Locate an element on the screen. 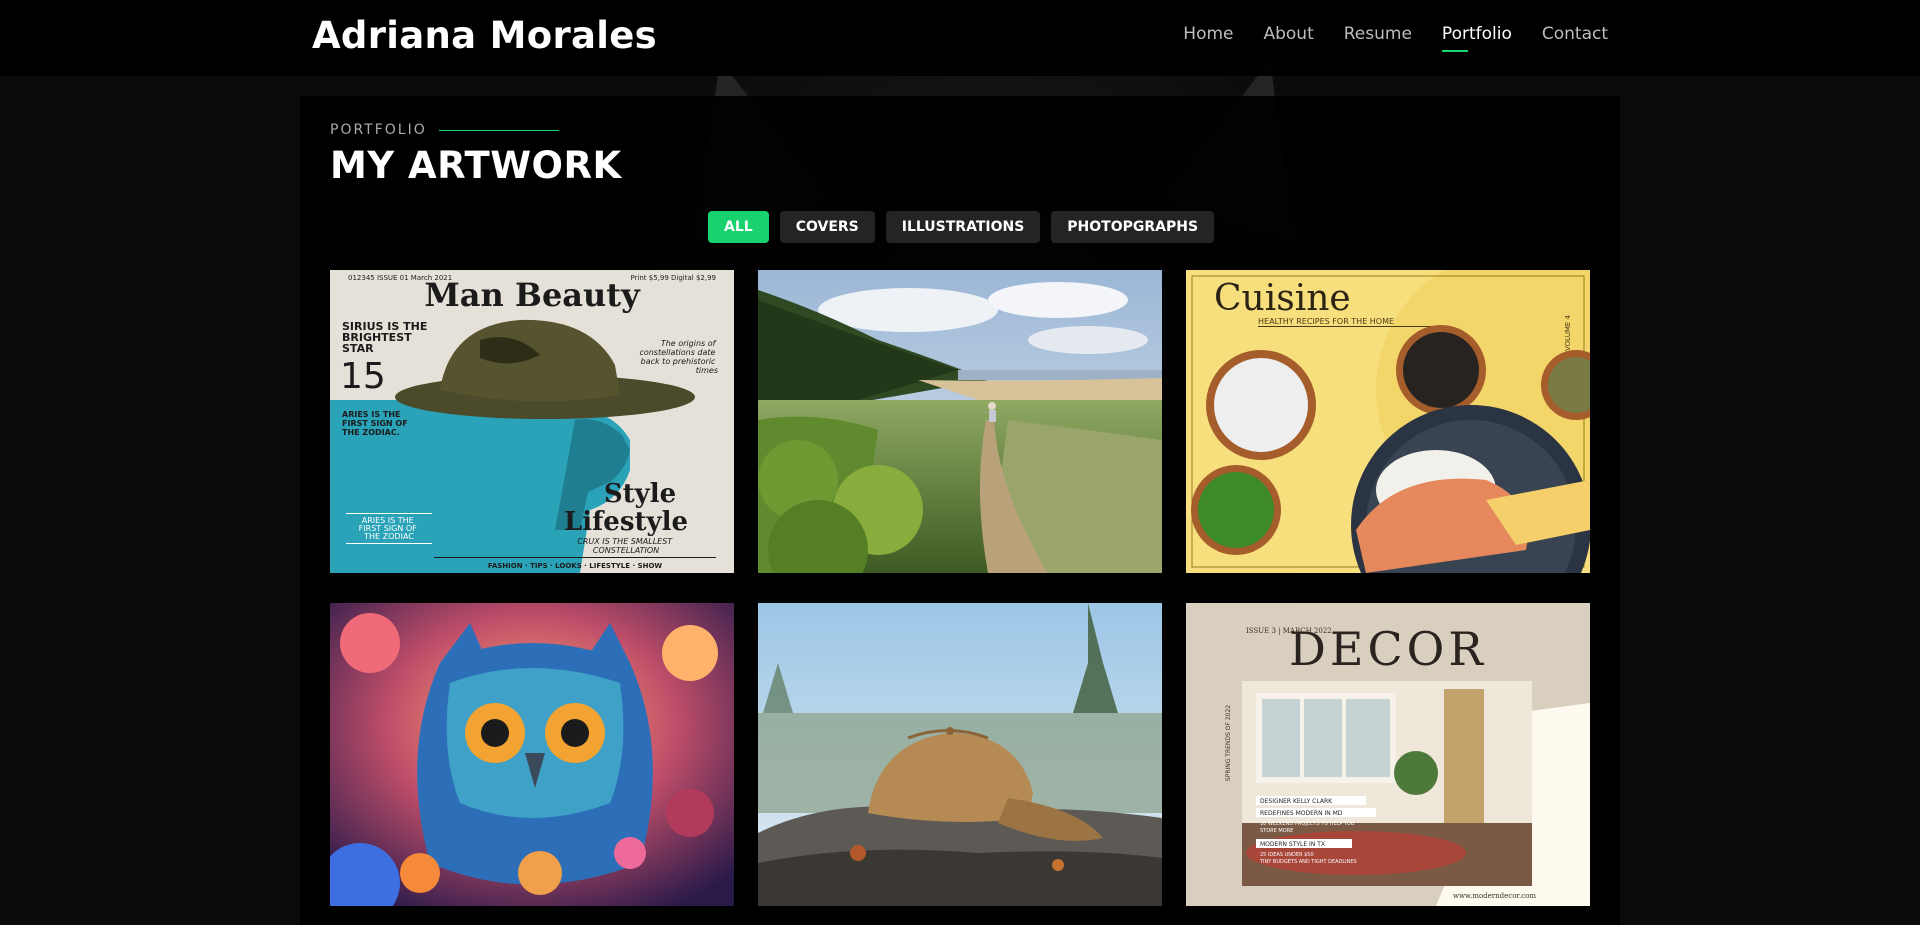 The height and width of the screenshot is (925, 1920). decor-side: SPRING TRENDS OF 2022 is located at coordinates (1228, 743).